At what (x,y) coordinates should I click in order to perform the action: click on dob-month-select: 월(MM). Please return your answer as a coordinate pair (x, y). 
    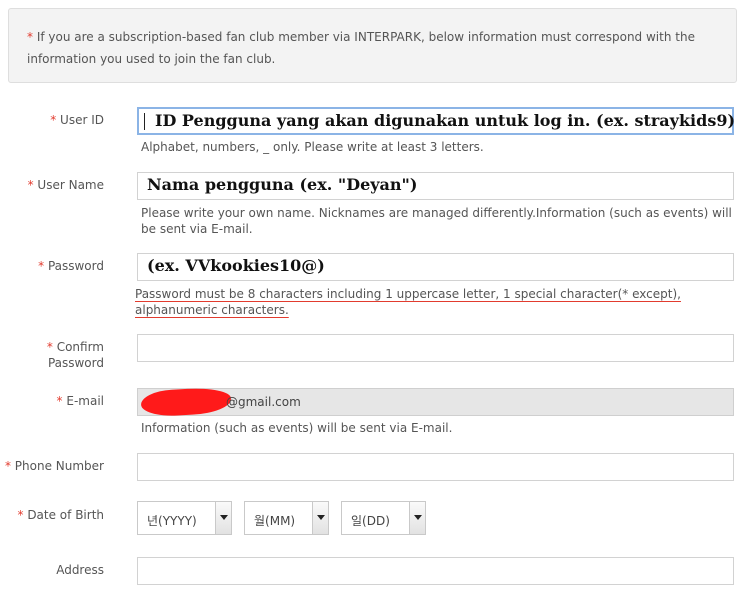
    Looking at the image, I should click on (286, 518).